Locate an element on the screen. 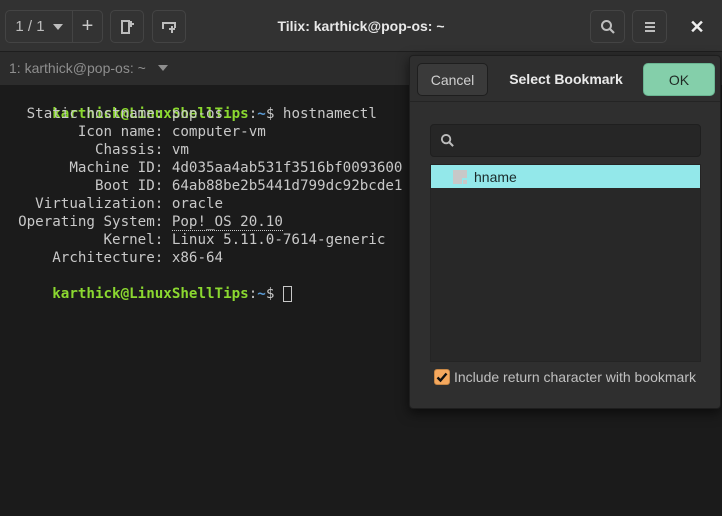 The height and width of the screenshot is (516, 722). bookmark-item: hname is located at coordinates (565, 176).